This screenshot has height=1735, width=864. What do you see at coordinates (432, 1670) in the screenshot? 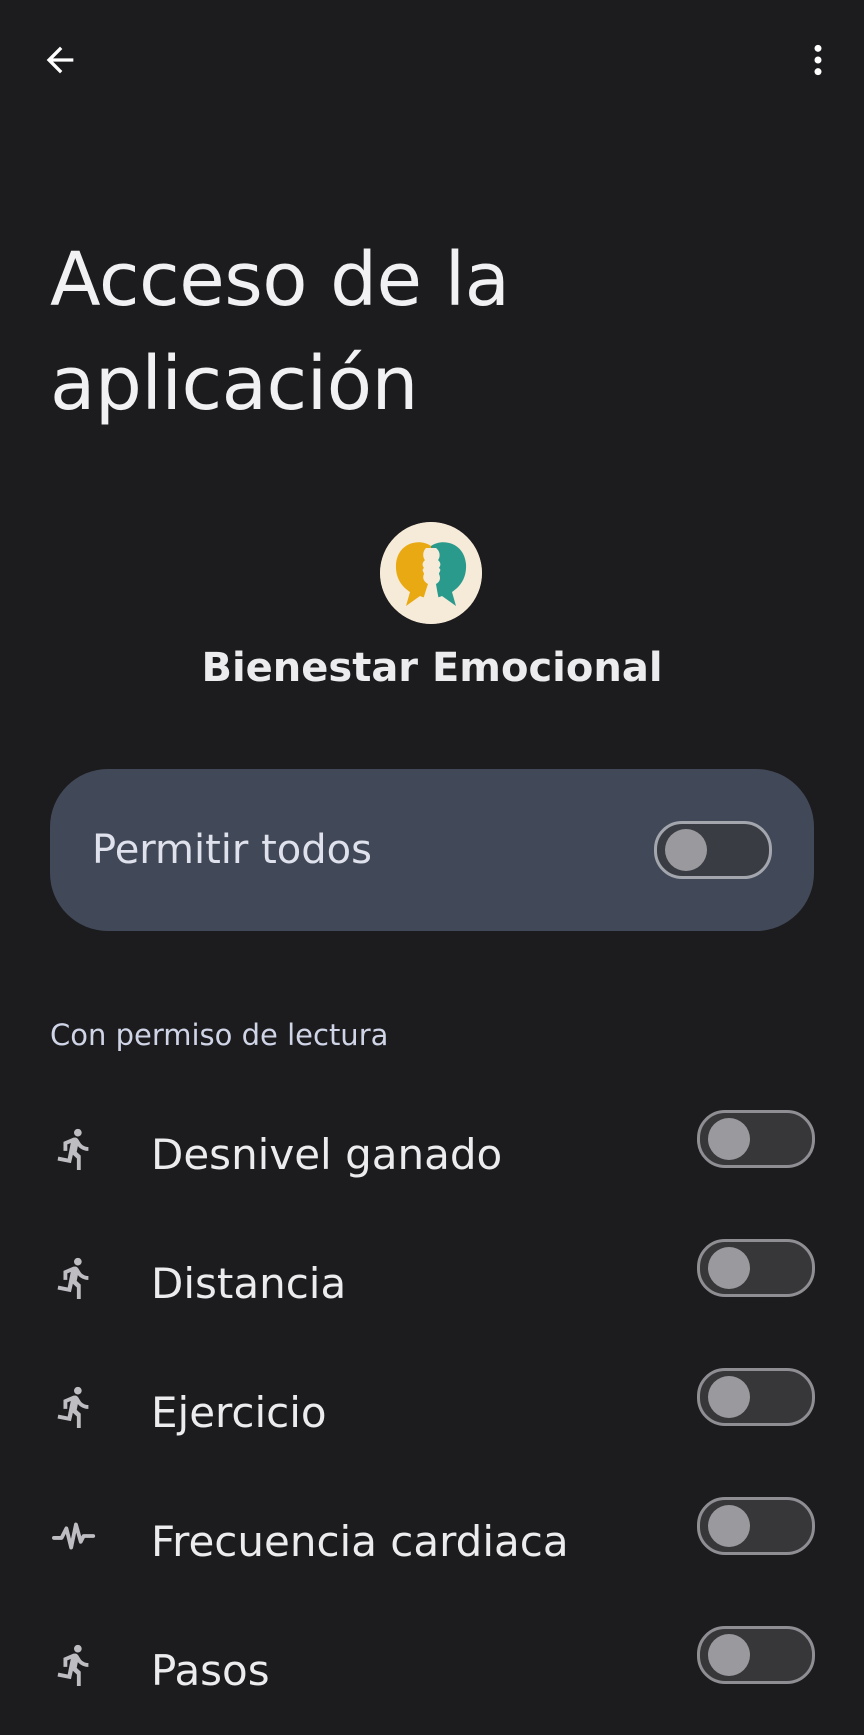
I see `permission-row-pasos: Pasos` at bounding box center [432, 1670].